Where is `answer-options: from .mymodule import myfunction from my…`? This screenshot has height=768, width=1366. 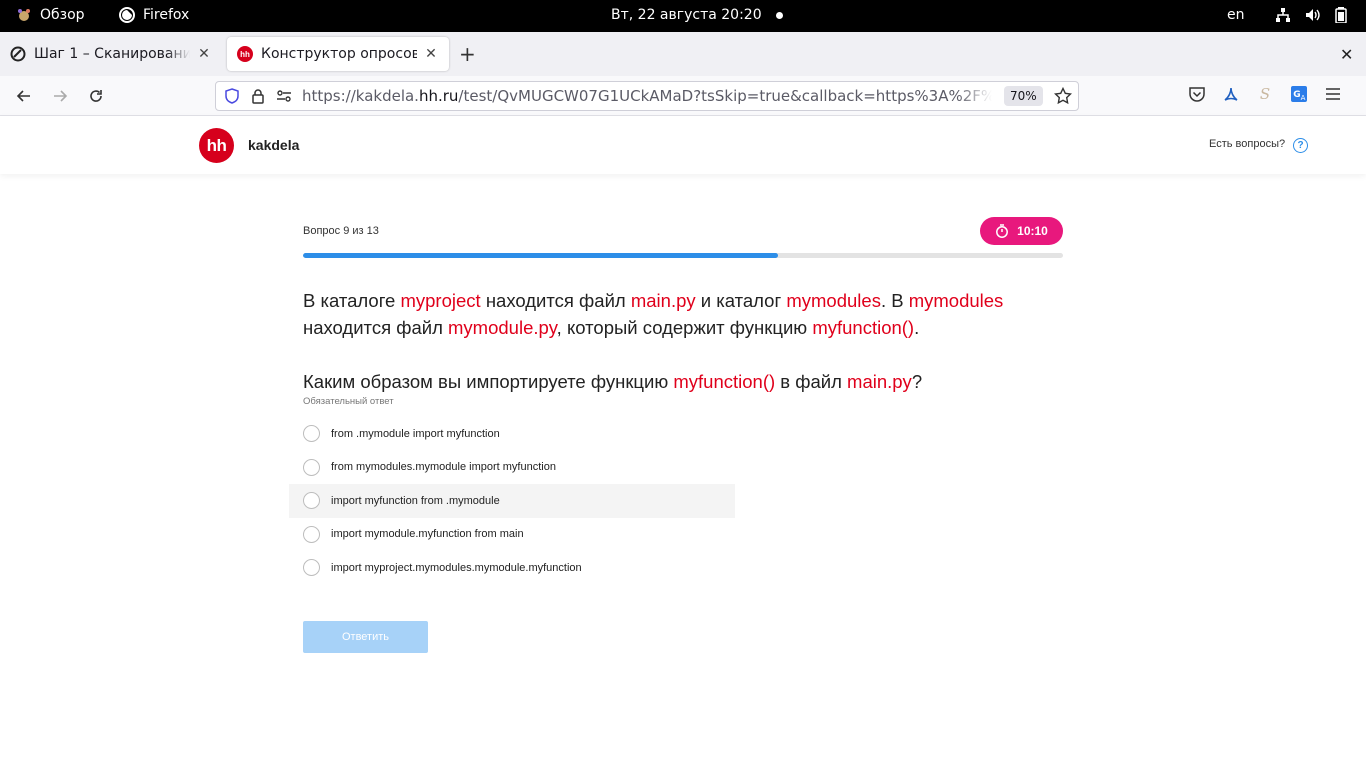
answer-options: from .mymodule import myfunction from my… is located at coordinates (512, 501).